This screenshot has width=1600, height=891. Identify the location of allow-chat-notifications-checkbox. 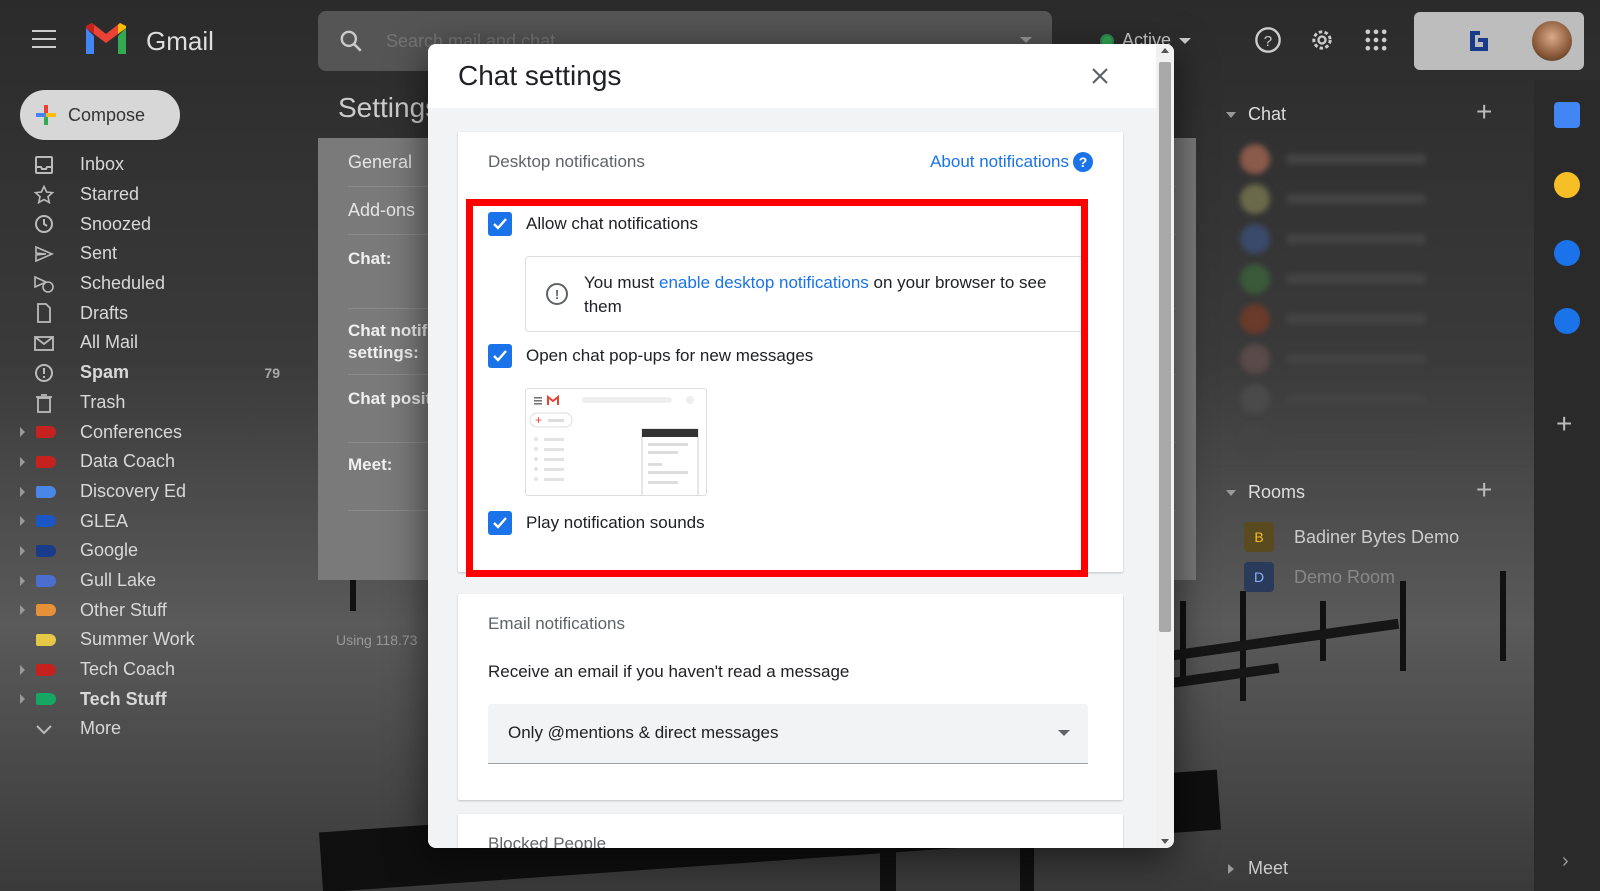
(500, 224).